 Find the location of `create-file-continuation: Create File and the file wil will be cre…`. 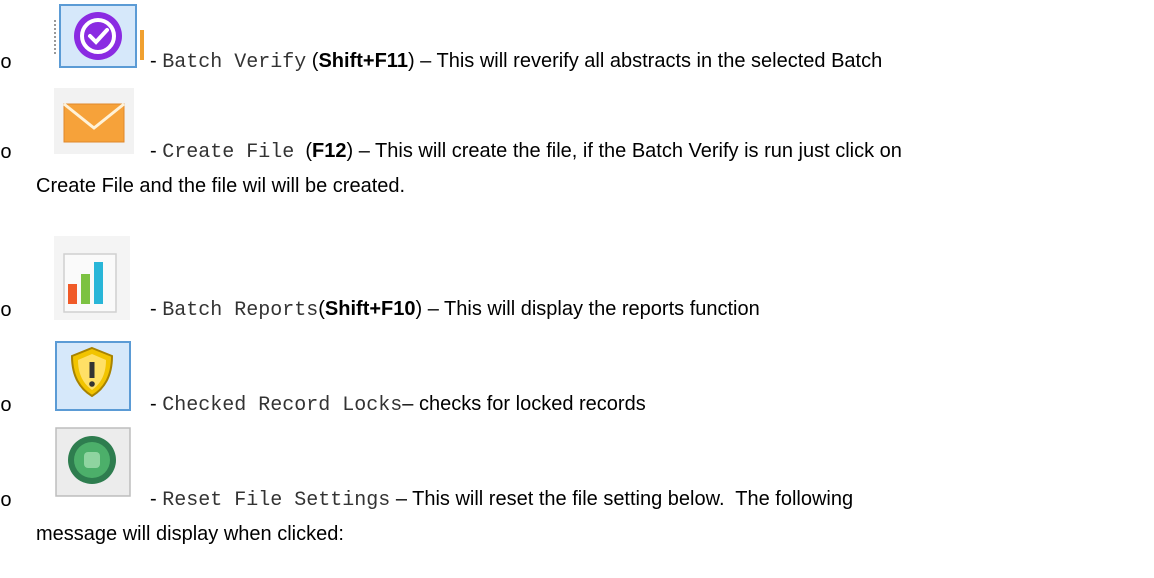

create-file-continuation: Create File and the file wil will be cre… is located at coordinates (221, 186).